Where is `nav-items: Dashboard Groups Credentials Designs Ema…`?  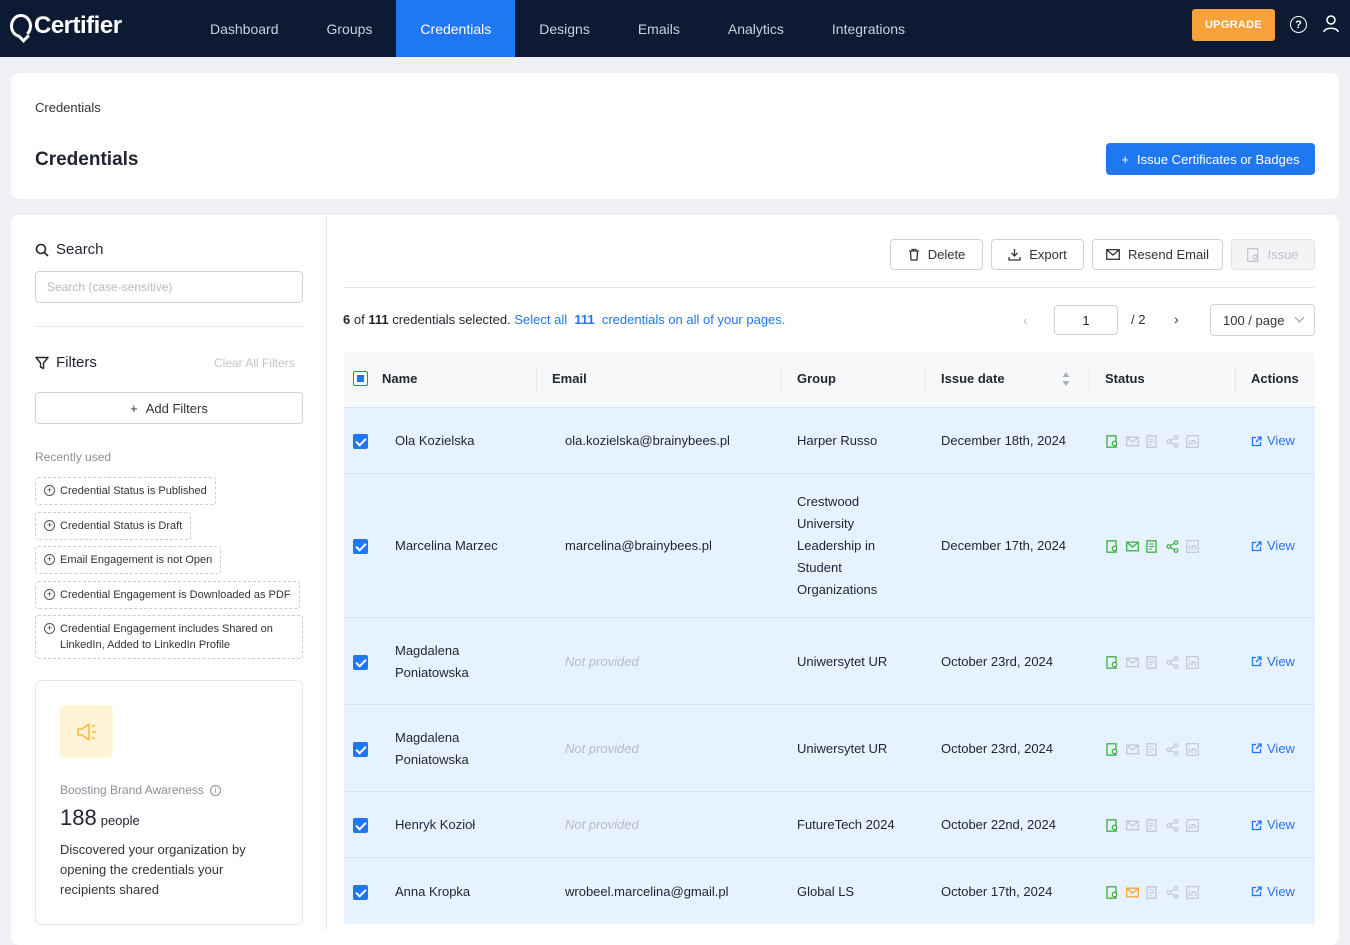 nav-items: Dashboard Groups Credentials Designs Ema… is located at coordinates (557, 28).